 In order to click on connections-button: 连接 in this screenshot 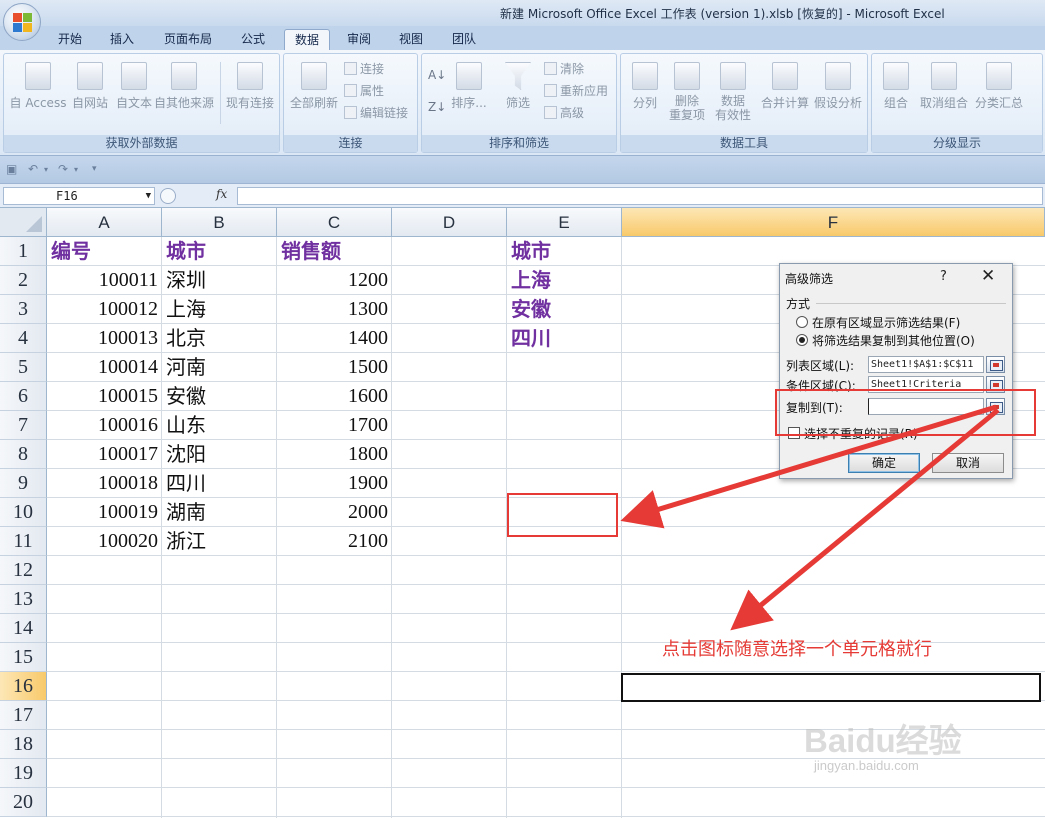, I will do `click(364, 68)`.